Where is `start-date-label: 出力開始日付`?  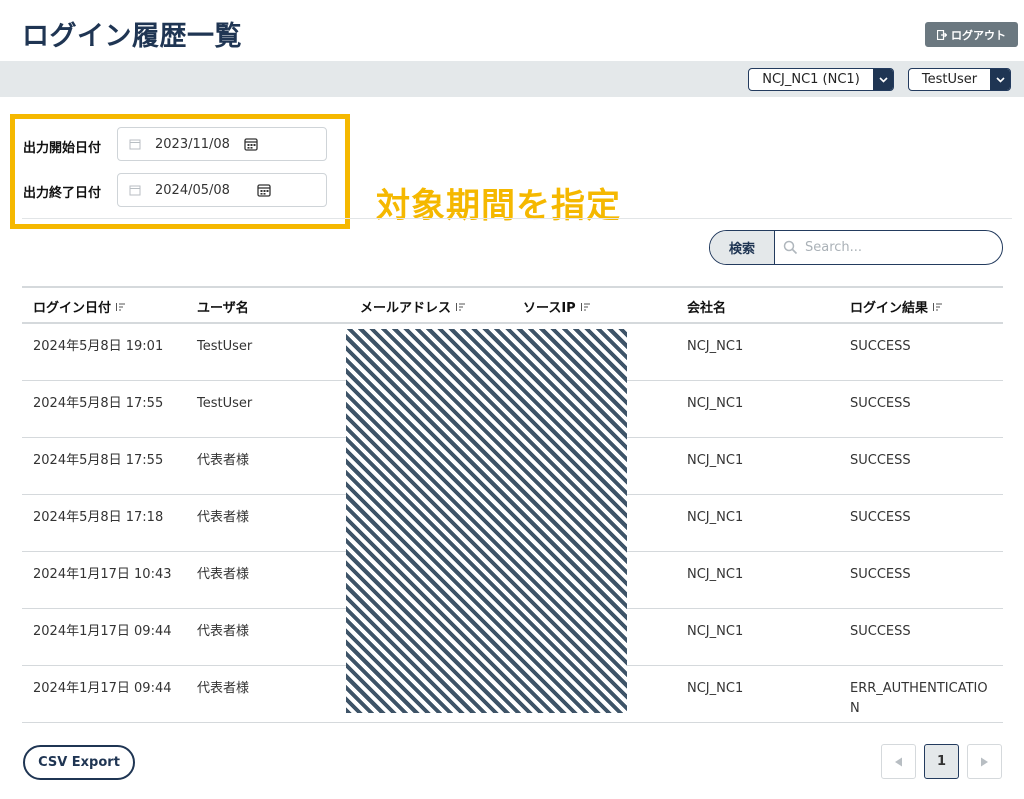 start-date-label: 出力開始日付 is located at coordinates (62, 148).